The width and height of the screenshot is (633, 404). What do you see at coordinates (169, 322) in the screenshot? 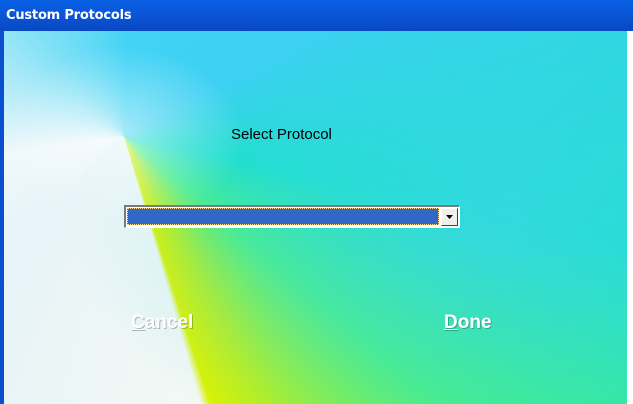
I see `cancel-label: ancel` at bounding box center [169, 322].